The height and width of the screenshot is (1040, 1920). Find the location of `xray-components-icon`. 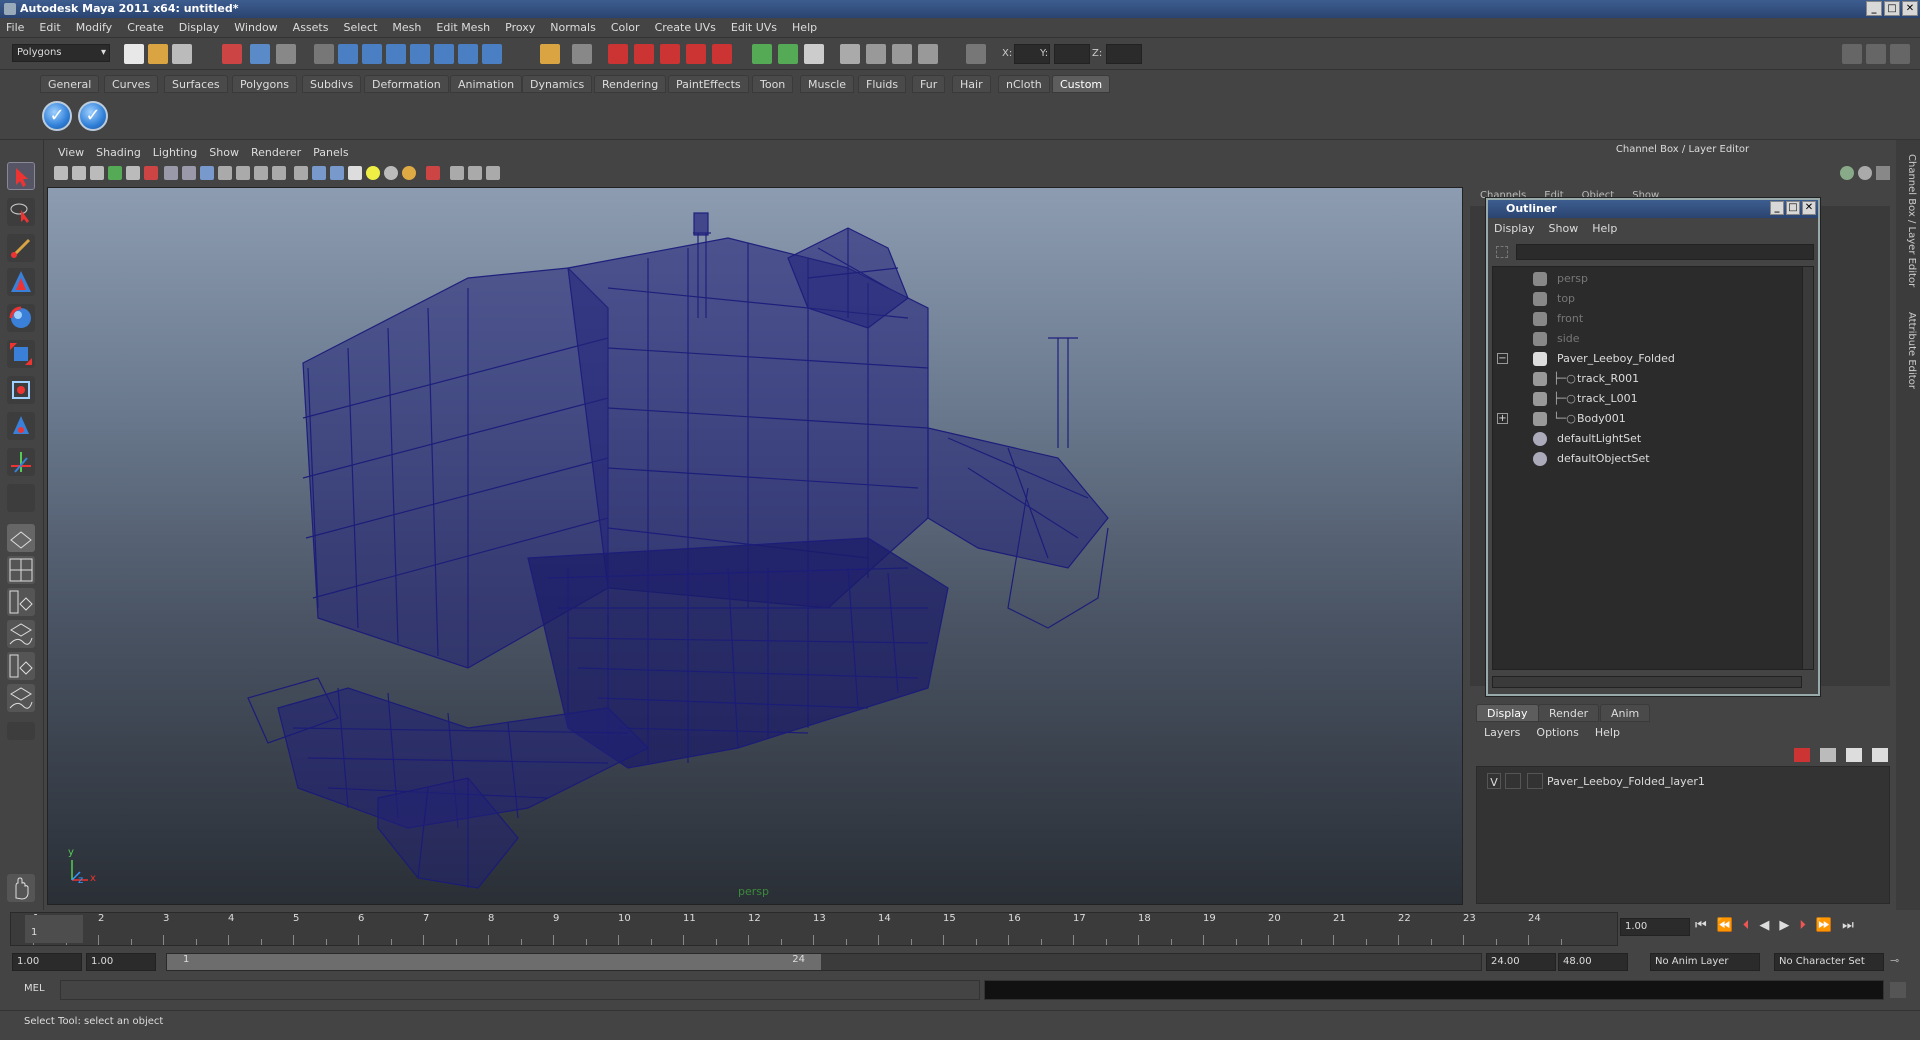

xray-components-icon is located at coordinates (493, 173).